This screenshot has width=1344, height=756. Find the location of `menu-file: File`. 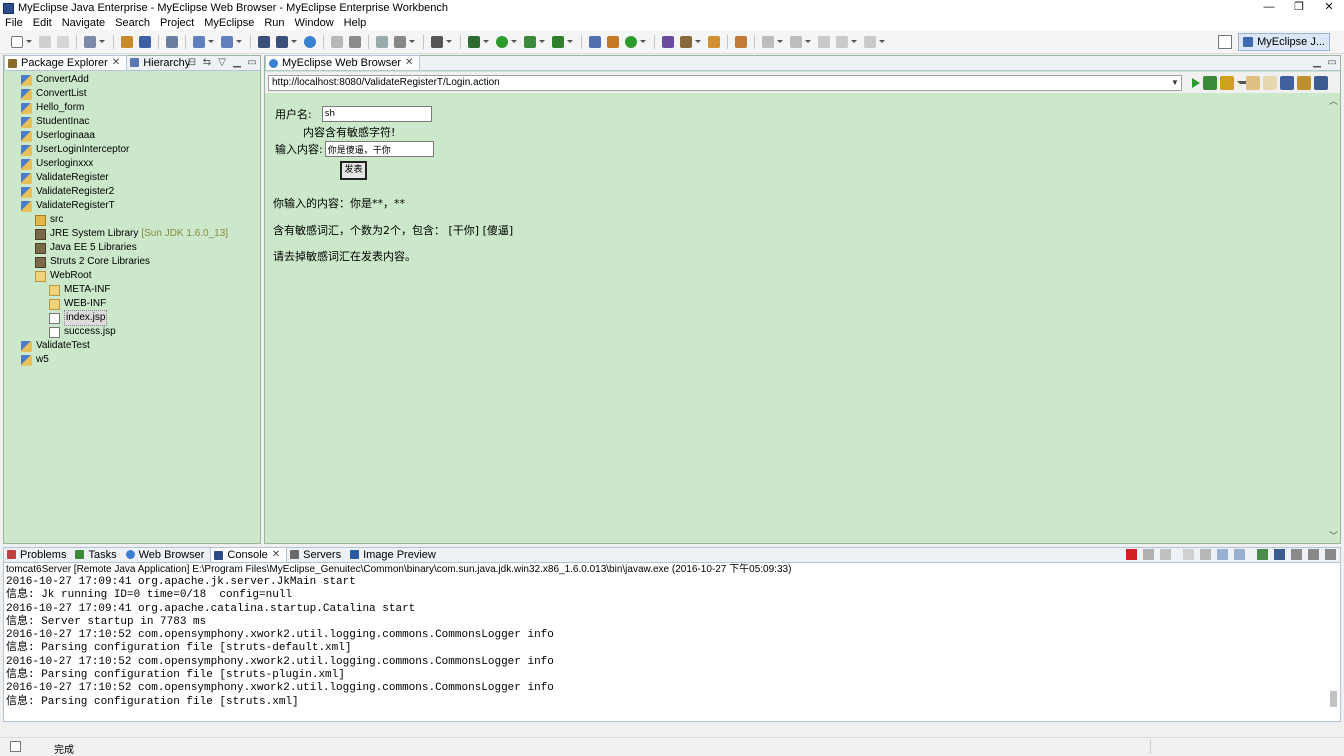

menu-file: File is located at coordinates (14, 23).